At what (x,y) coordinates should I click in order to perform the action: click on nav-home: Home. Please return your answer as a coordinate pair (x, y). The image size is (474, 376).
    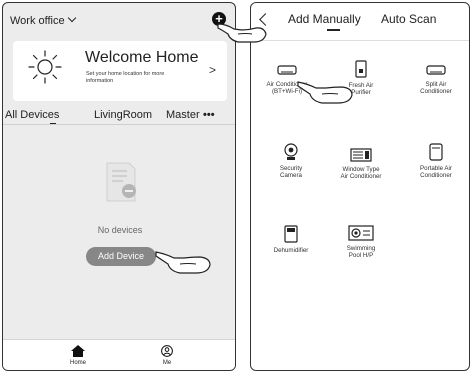
    Looking at the image, I should click on (78, 355).